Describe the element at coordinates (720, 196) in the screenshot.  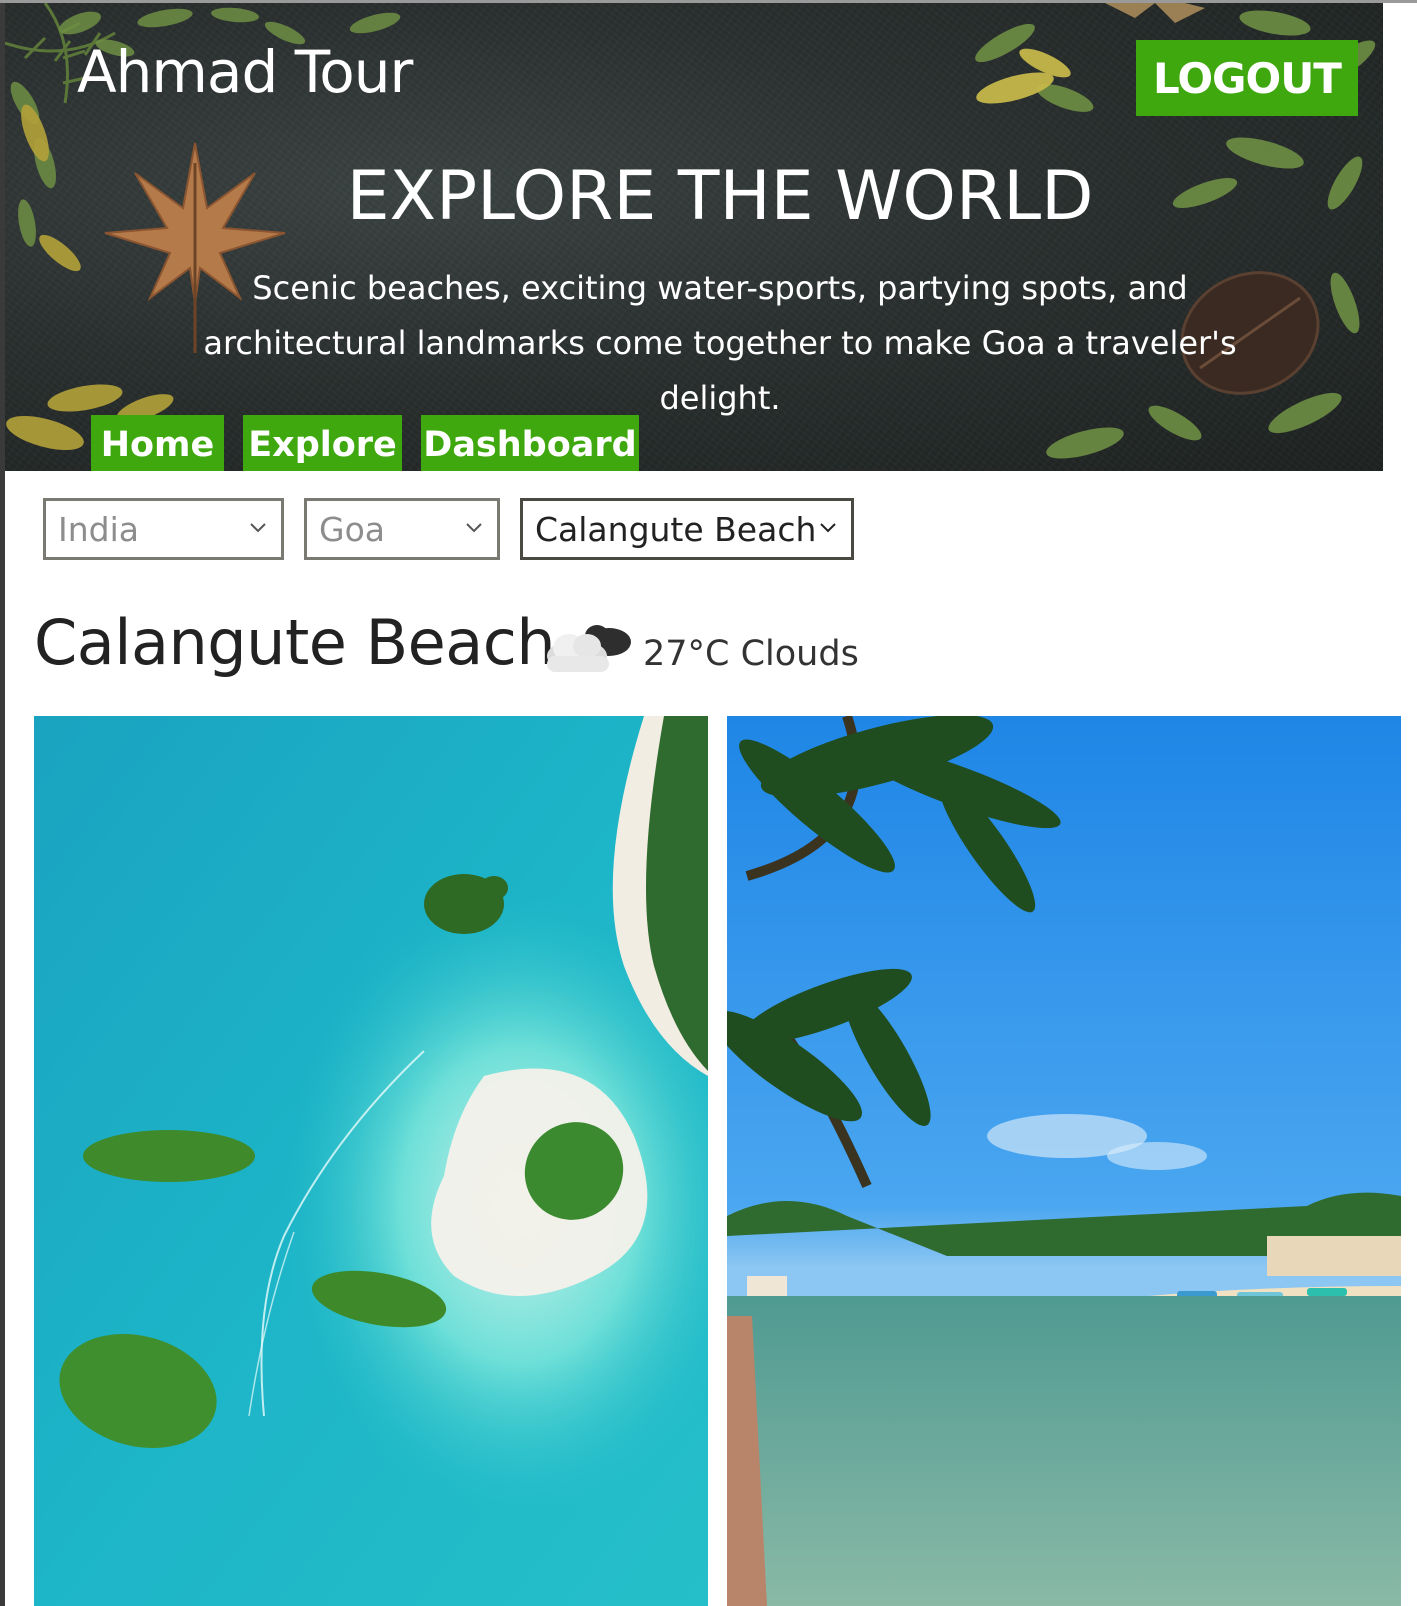
I see `hero-headline: EXPLORE THE WORLD` at that location.